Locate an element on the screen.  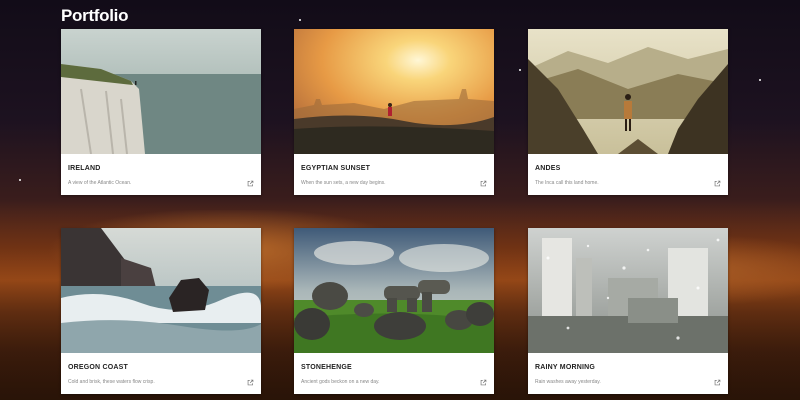
card-photo-rainy-morning is located at coordinates (628, 290).